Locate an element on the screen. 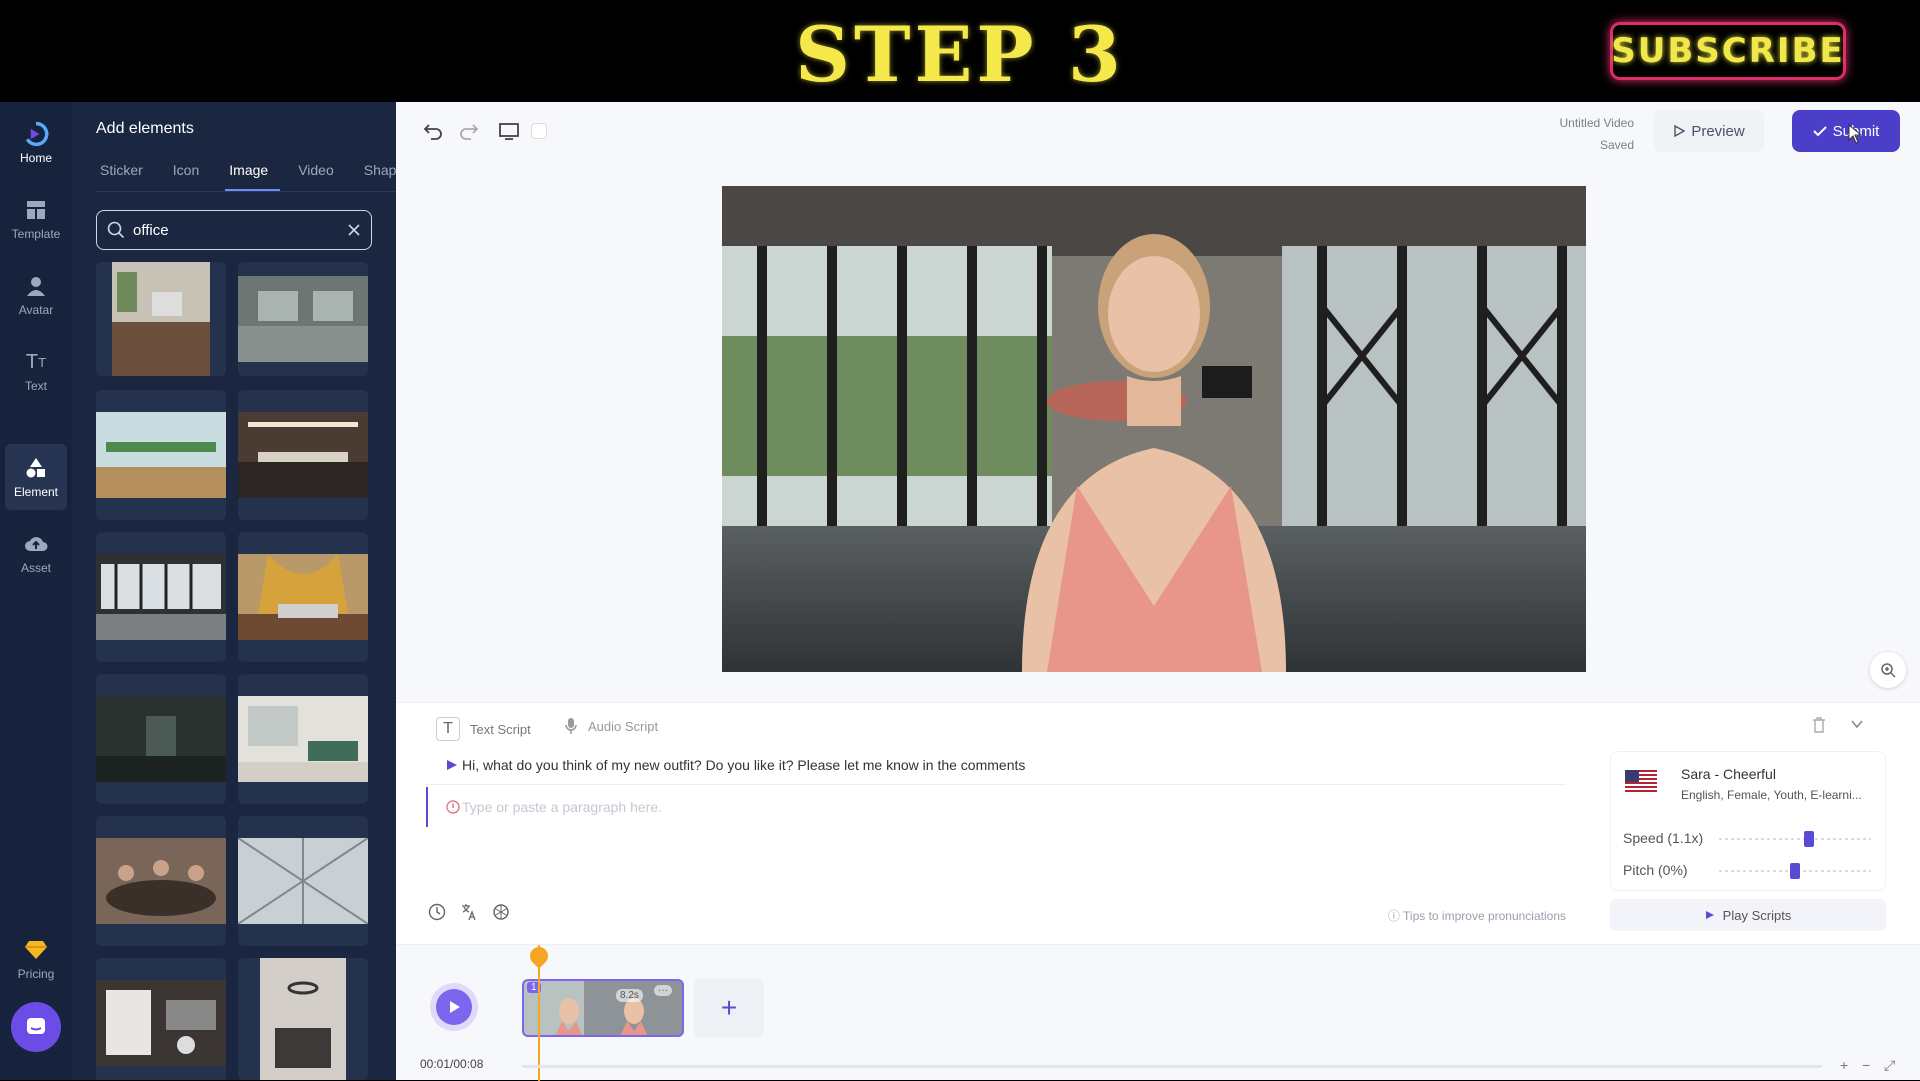 Image resolution: width=1920 pixels, height=1081 pixels. translate-button is located at coordinates (469, 912).